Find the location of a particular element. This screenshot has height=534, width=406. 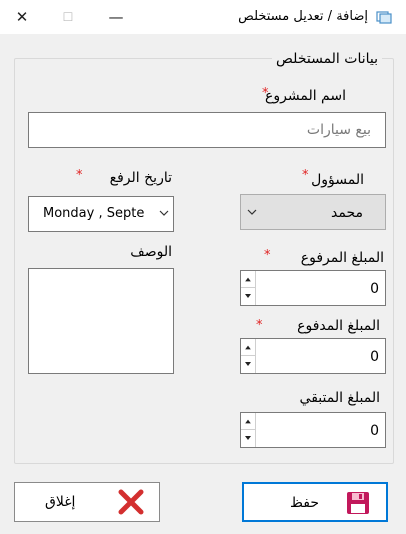

project-name-required-marker: * is located at coordinates (265, 93).